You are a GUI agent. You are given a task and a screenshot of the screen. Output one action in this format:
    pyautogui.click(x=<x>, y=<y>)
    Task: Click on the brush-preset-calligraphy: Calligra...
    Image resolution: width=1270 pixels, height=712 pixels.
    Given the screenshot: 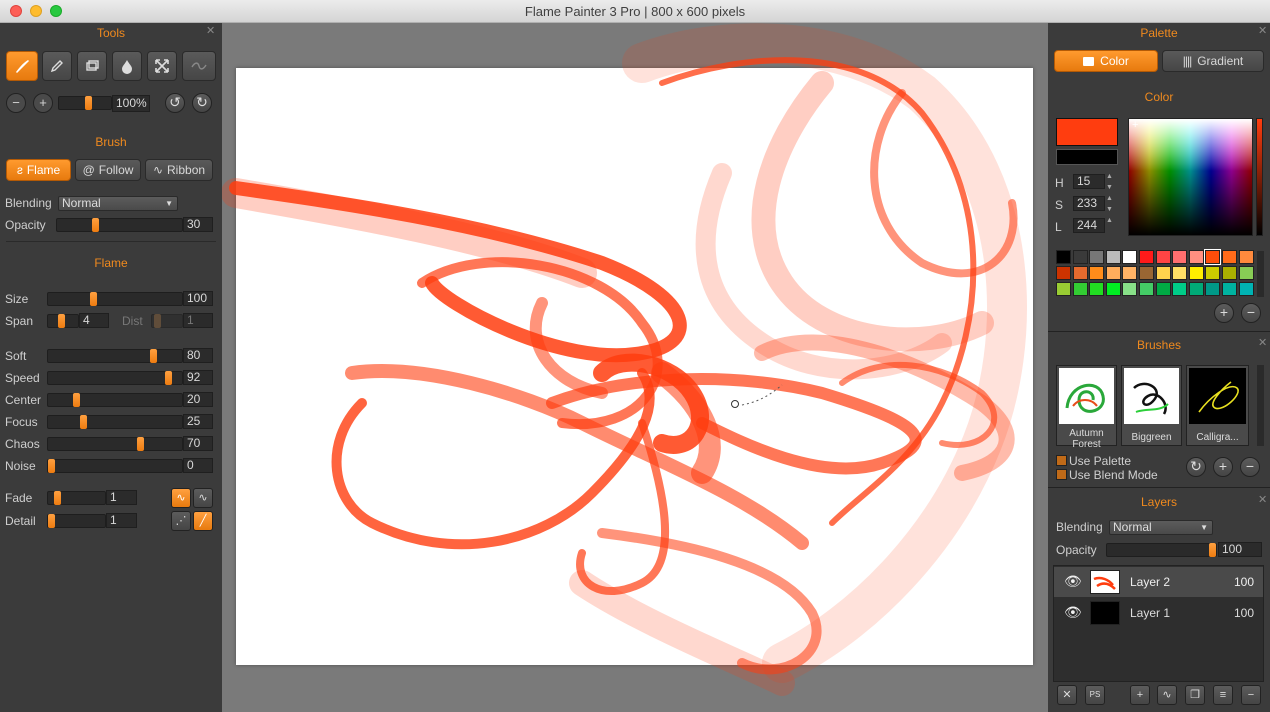 What is the action you would take?
    pyautogui.click(x=1217, y=405)
    